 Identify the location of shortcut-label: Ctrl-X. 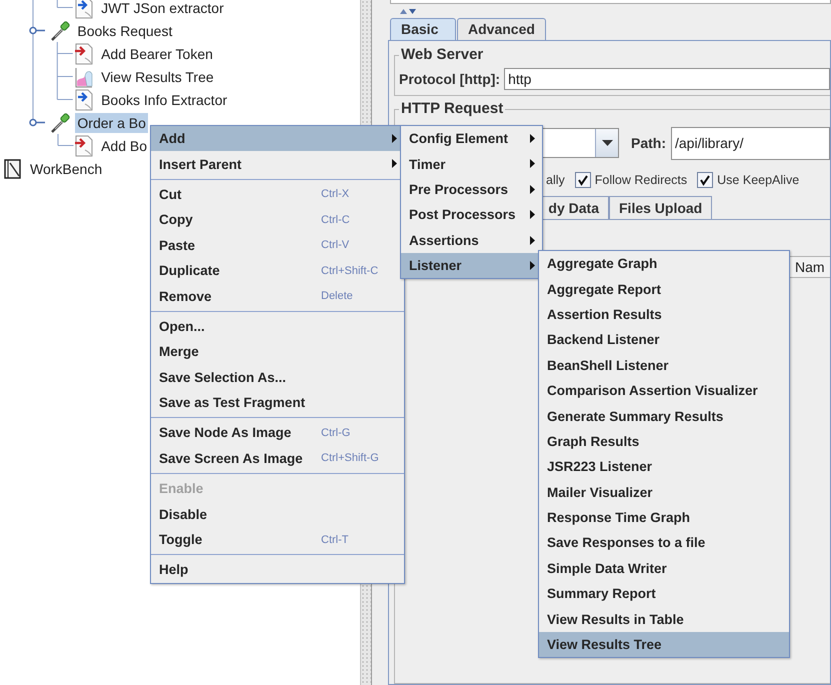
(335, 194).